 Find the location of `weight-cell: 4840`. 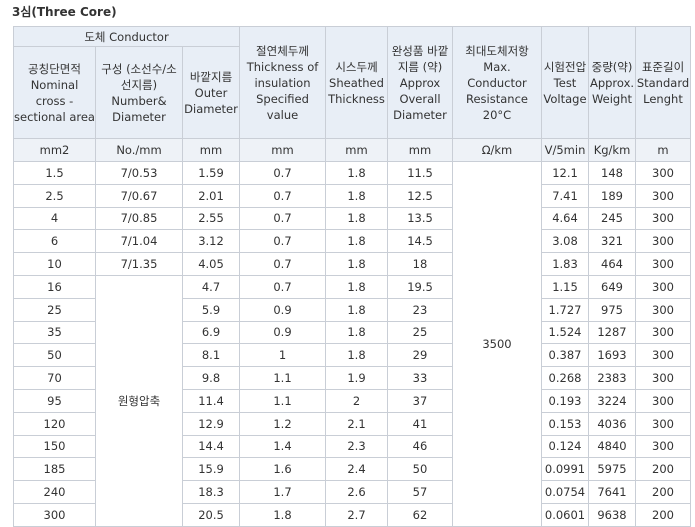

weight-cell: 4840 is located at coordinates (612, 446).